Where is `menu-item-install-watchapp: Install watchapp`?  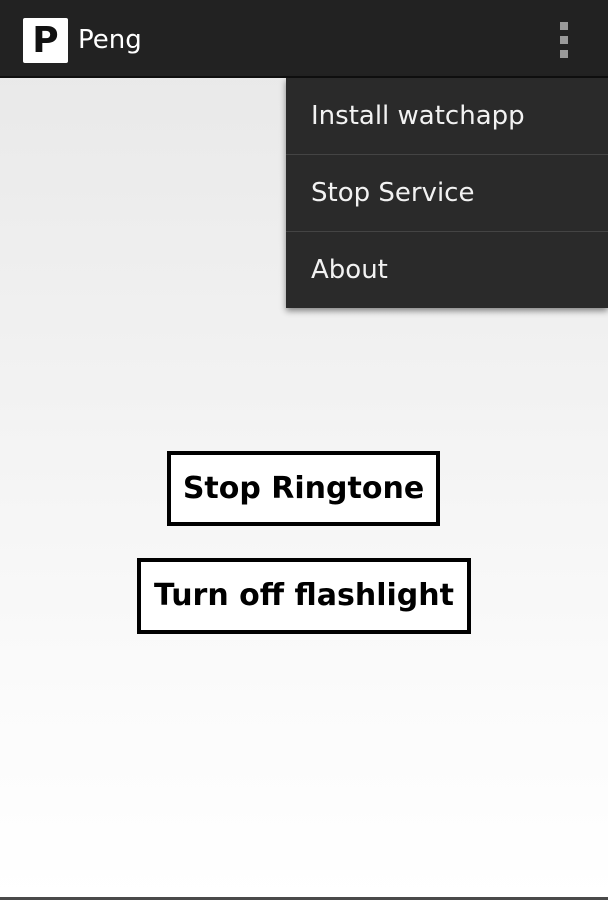
menu-item-install-watchapp: Install watchapp is located at coordinates (447, 116).